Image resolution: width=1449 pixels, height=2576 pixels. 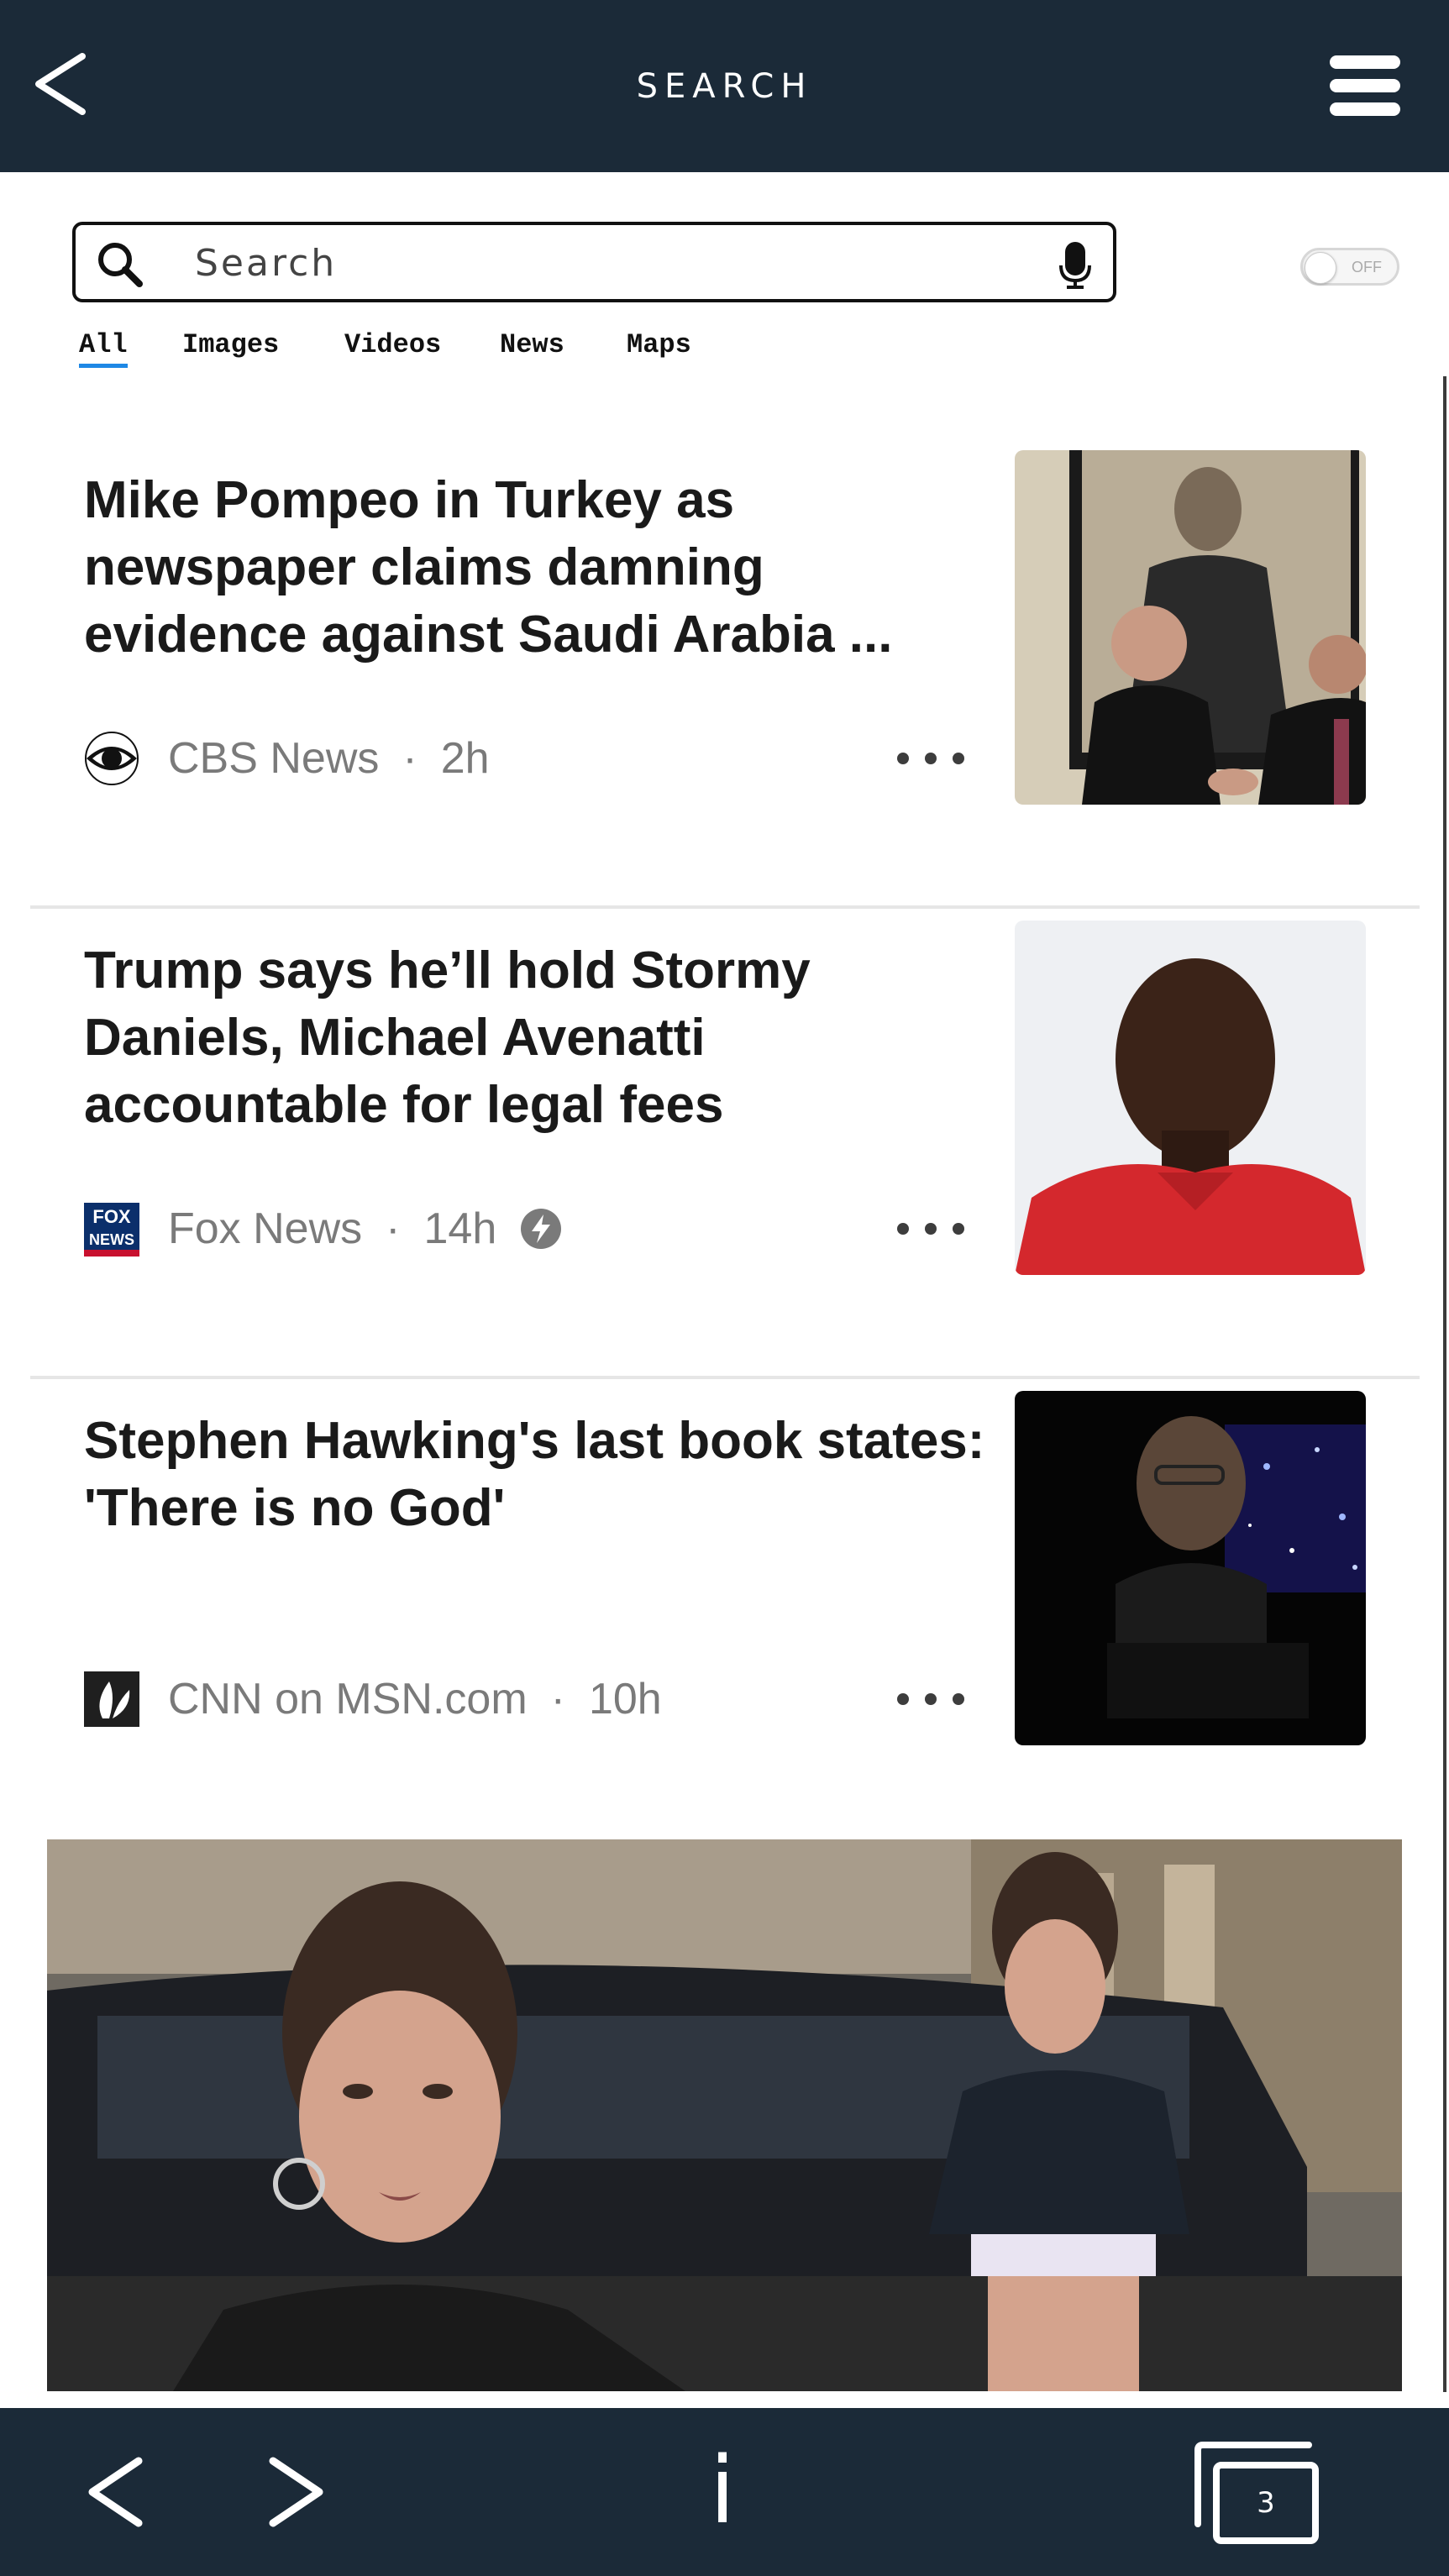 What do you see at coordinates (1320, 268) in the screenshot?
I see `toggle-knob` at bounding box center [1320, 268].